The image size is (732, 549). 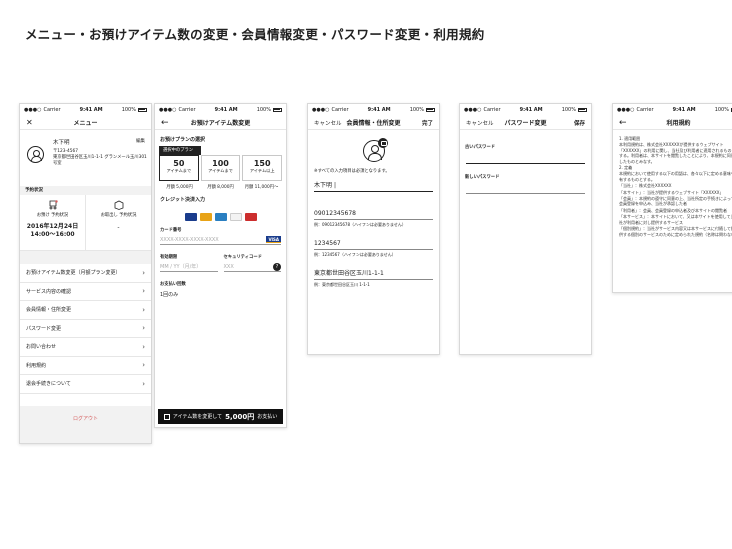 What do you see at coordinates (85, 310) in the screenshot?
I see `menu-item: 会員情報・住所変更 ›` at bounding box center [85, 310].